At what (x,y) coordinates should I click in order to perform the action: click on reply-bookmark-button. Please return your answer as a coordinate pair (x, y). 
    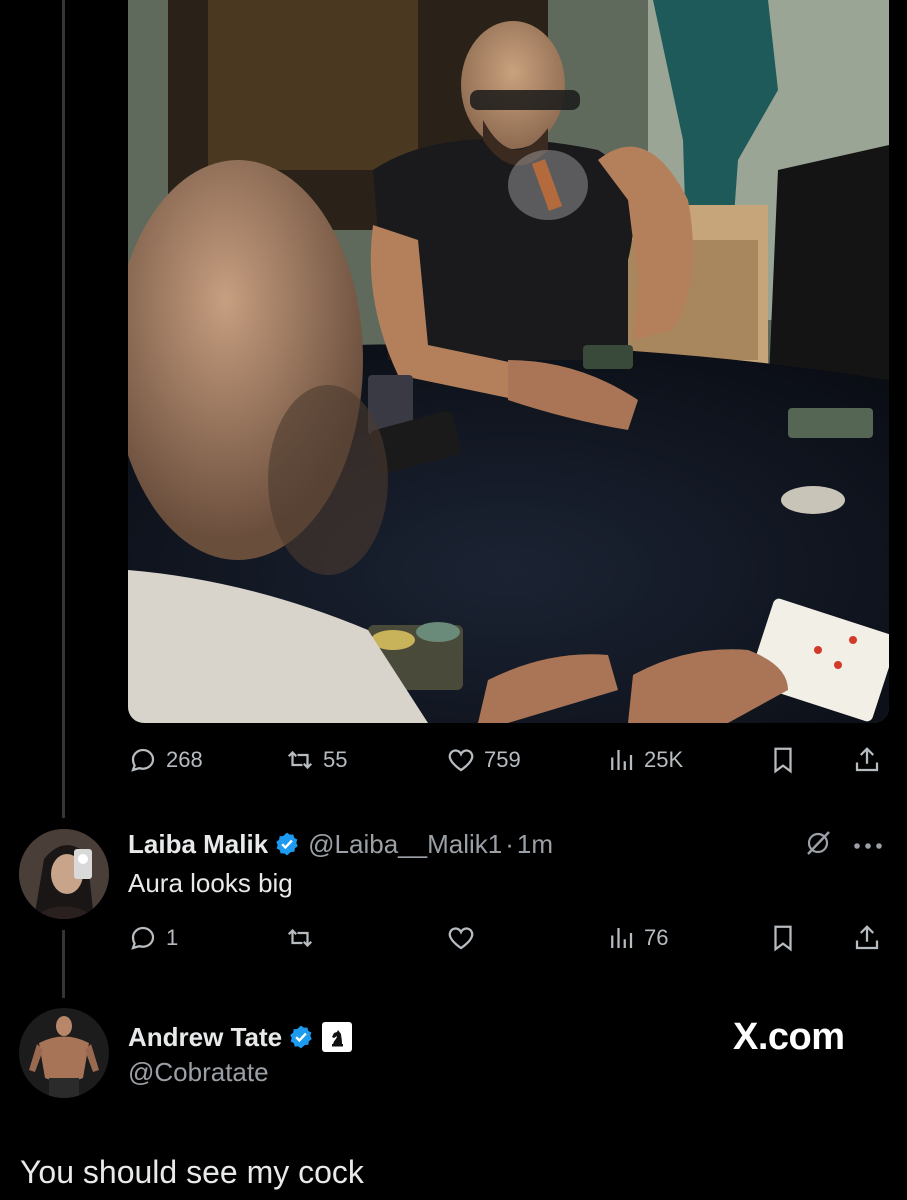
    Looking at the image, I should click on (787, 938).